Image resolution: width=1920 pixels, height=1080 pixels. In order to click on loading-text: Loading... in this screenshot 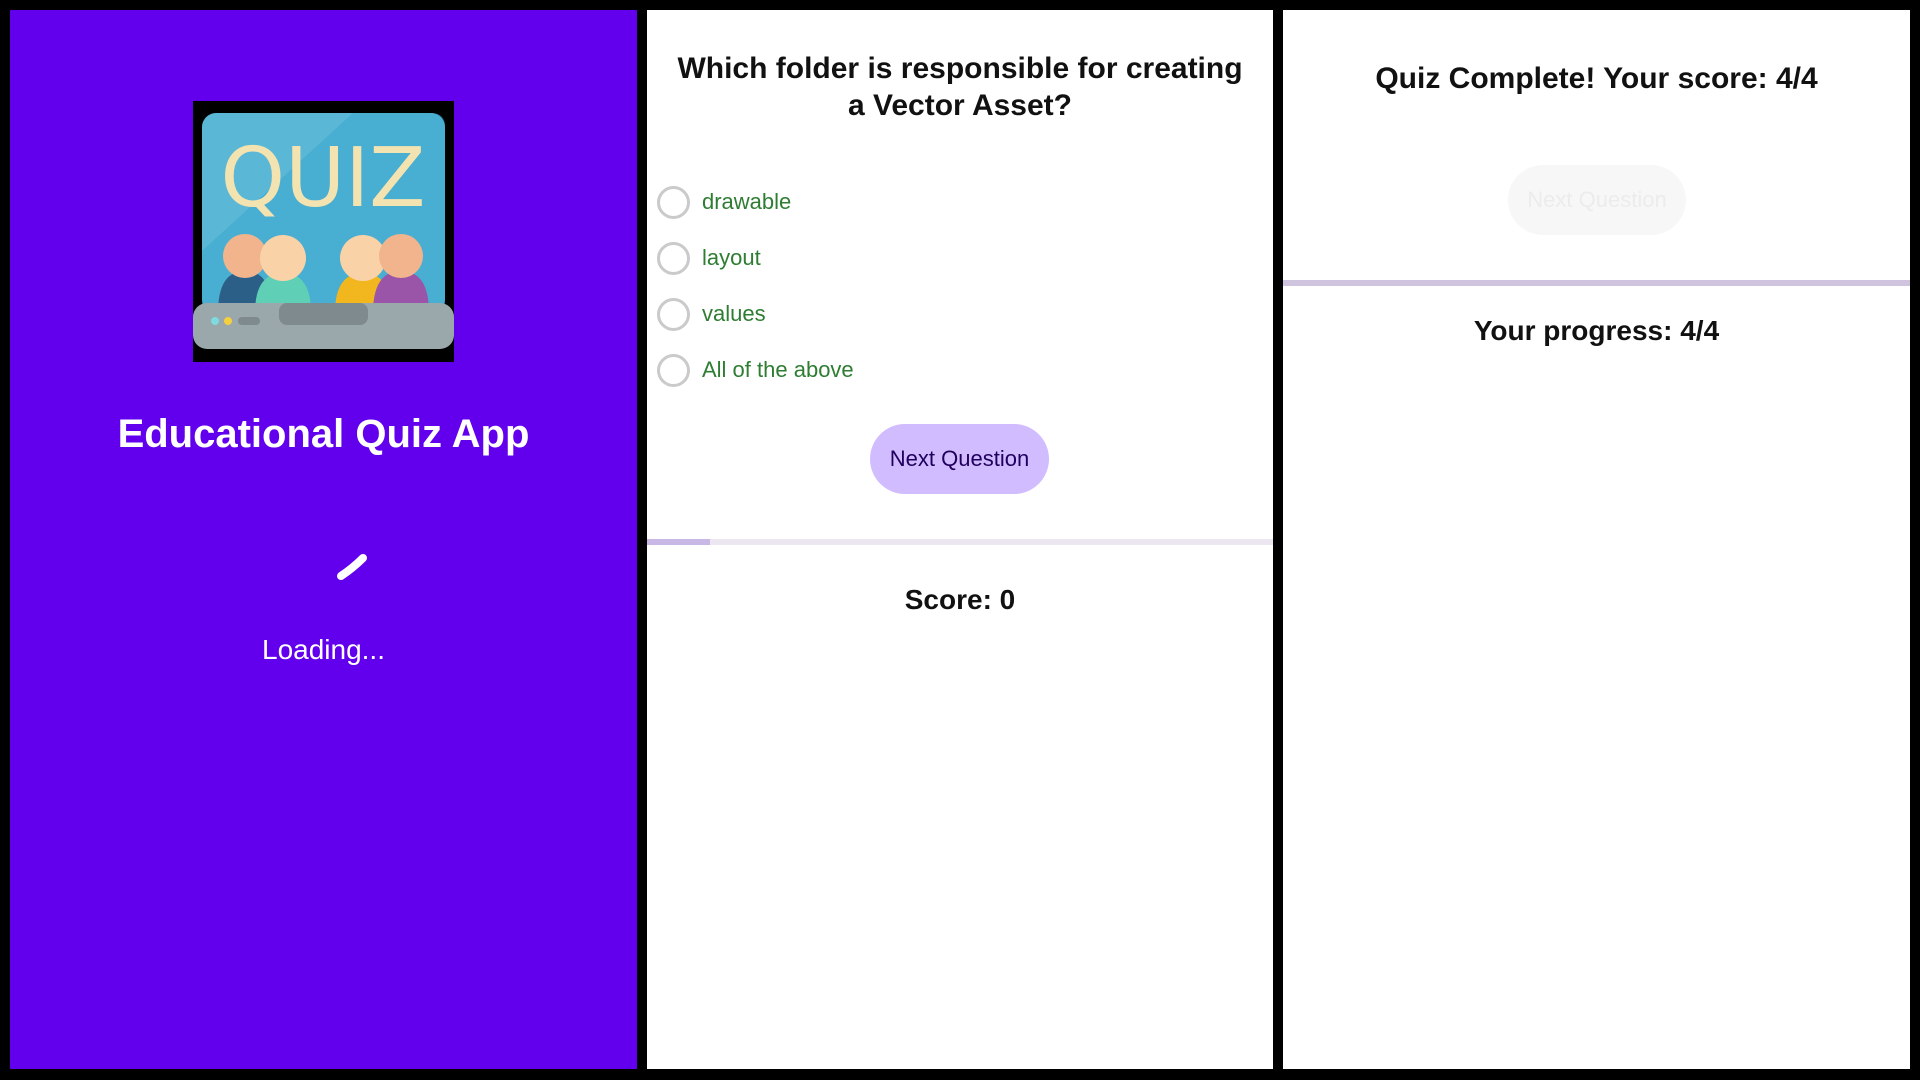, I will do `click(323, 649)`.